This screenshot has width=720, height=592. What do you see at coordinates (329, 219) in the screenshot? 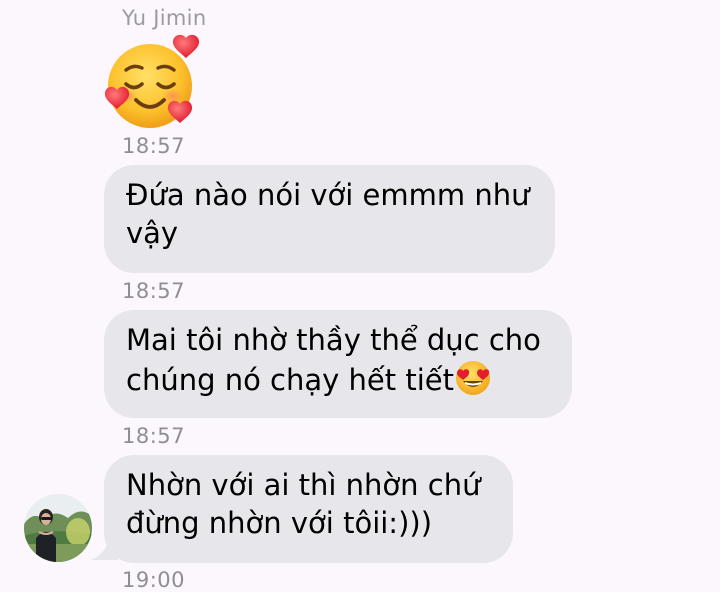
I see `message-bubble: Đứa nào nói với emmm như vậy` at bounding box center [329, 219].